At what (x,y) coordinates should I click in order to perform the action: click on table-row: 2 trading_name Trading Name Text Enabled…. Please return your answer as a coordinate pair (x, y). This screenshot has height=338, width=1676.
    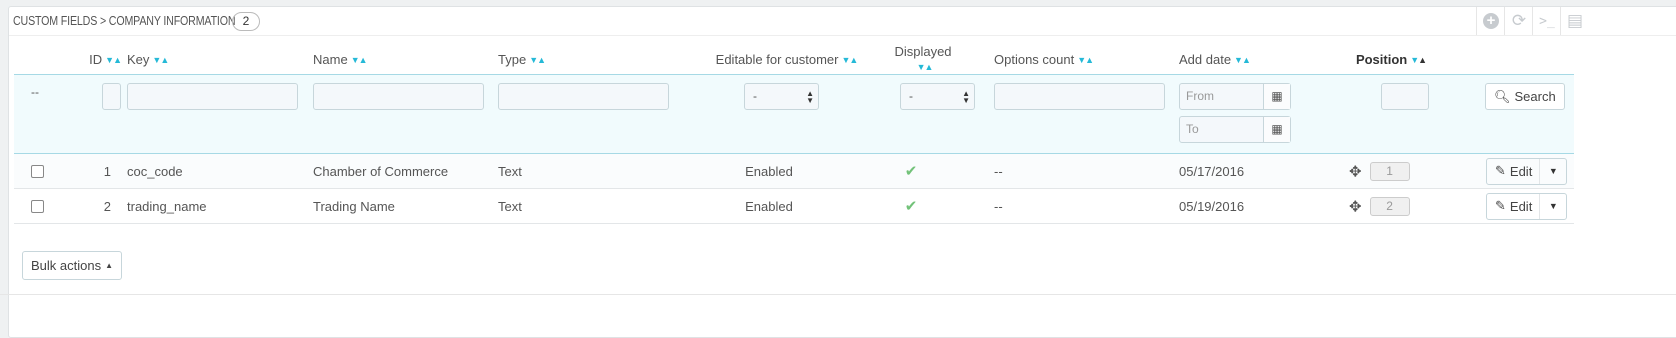
    Looking at the image, I should click on (794, 206).